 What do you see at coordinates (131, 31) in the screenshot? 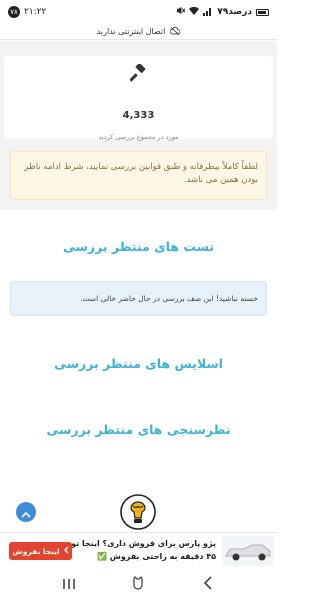
I see `offline-text: اتصال اینترنتی ندارید` at bounding box center [131, 31].